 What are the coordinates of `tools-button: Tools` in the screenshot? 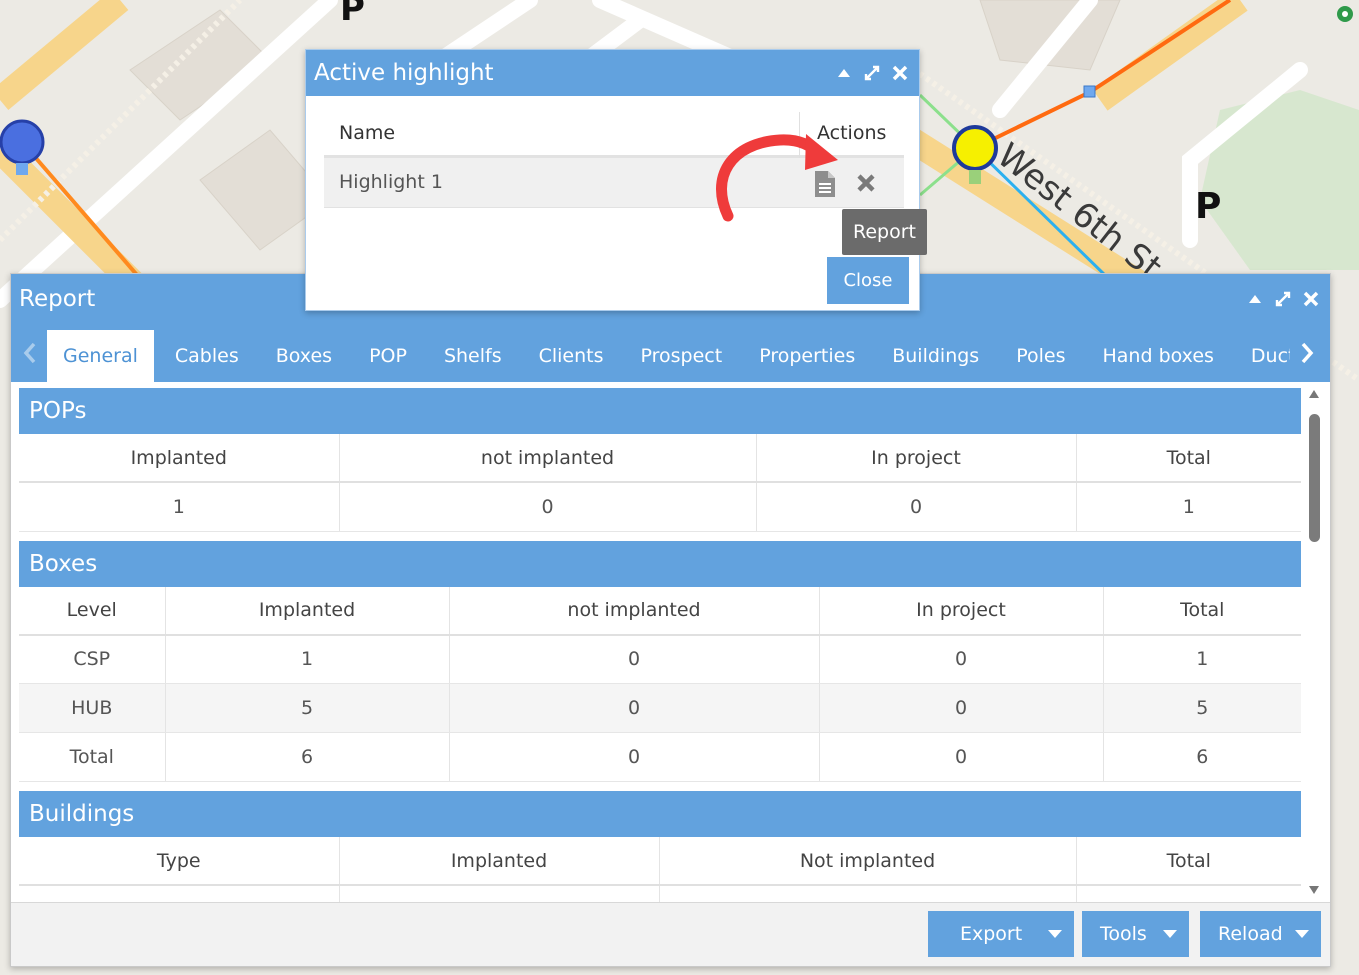 It's located at (1135, 934).